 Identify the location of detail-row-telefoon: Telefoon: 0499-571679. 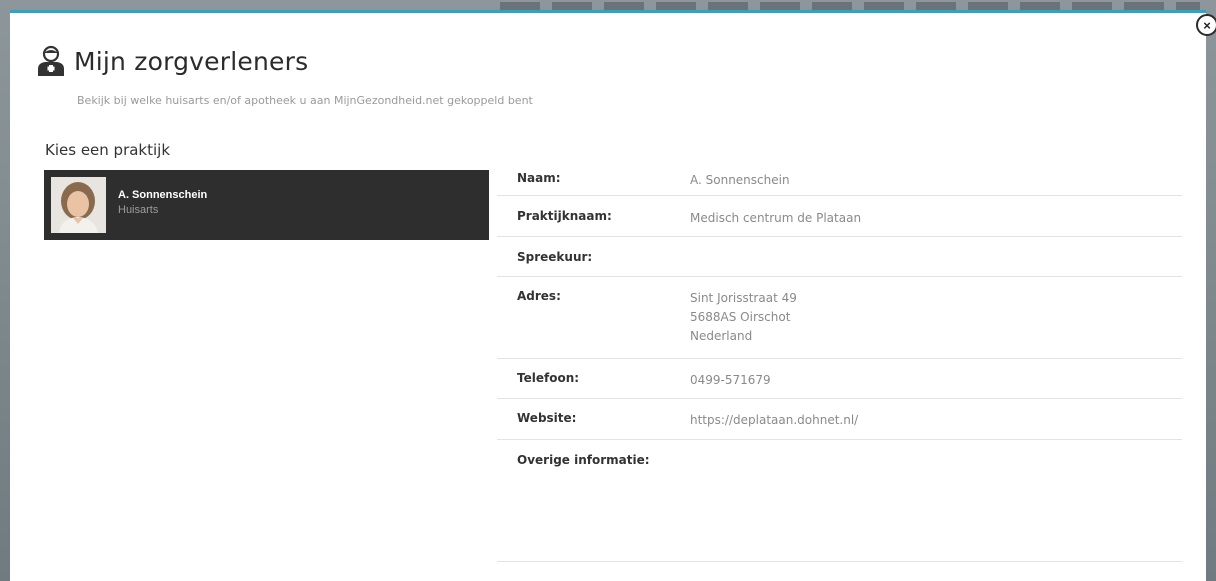
(839, 379).